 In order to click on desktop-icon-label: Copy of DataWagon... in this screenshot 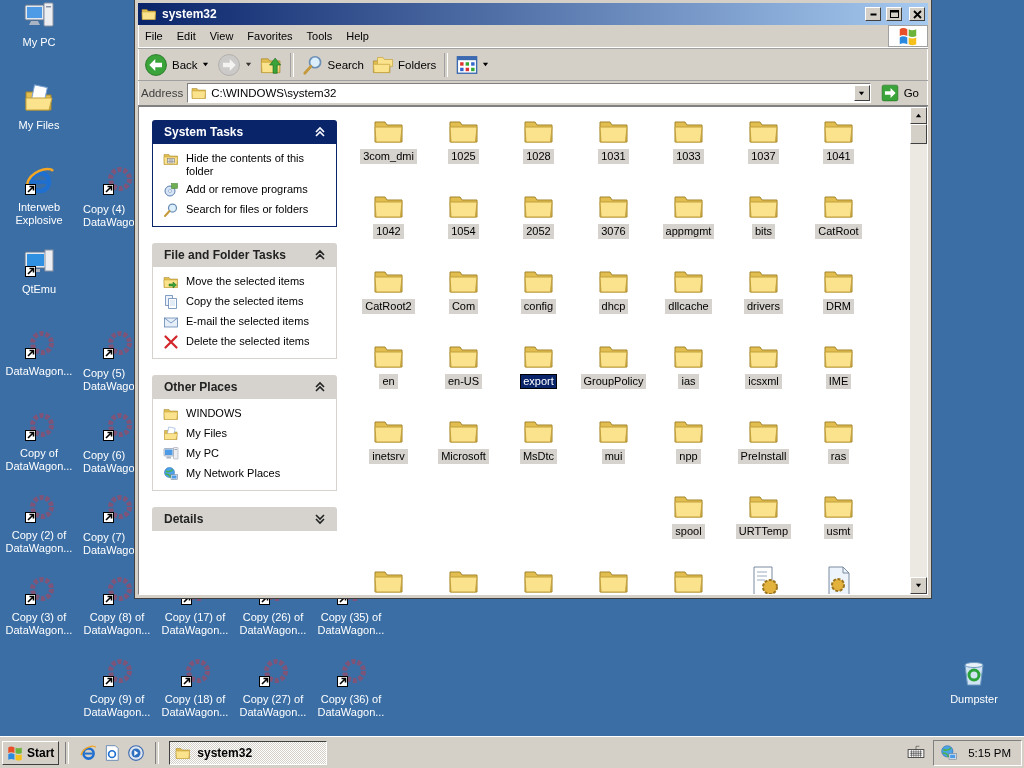, I will do `click(39, 460)`.